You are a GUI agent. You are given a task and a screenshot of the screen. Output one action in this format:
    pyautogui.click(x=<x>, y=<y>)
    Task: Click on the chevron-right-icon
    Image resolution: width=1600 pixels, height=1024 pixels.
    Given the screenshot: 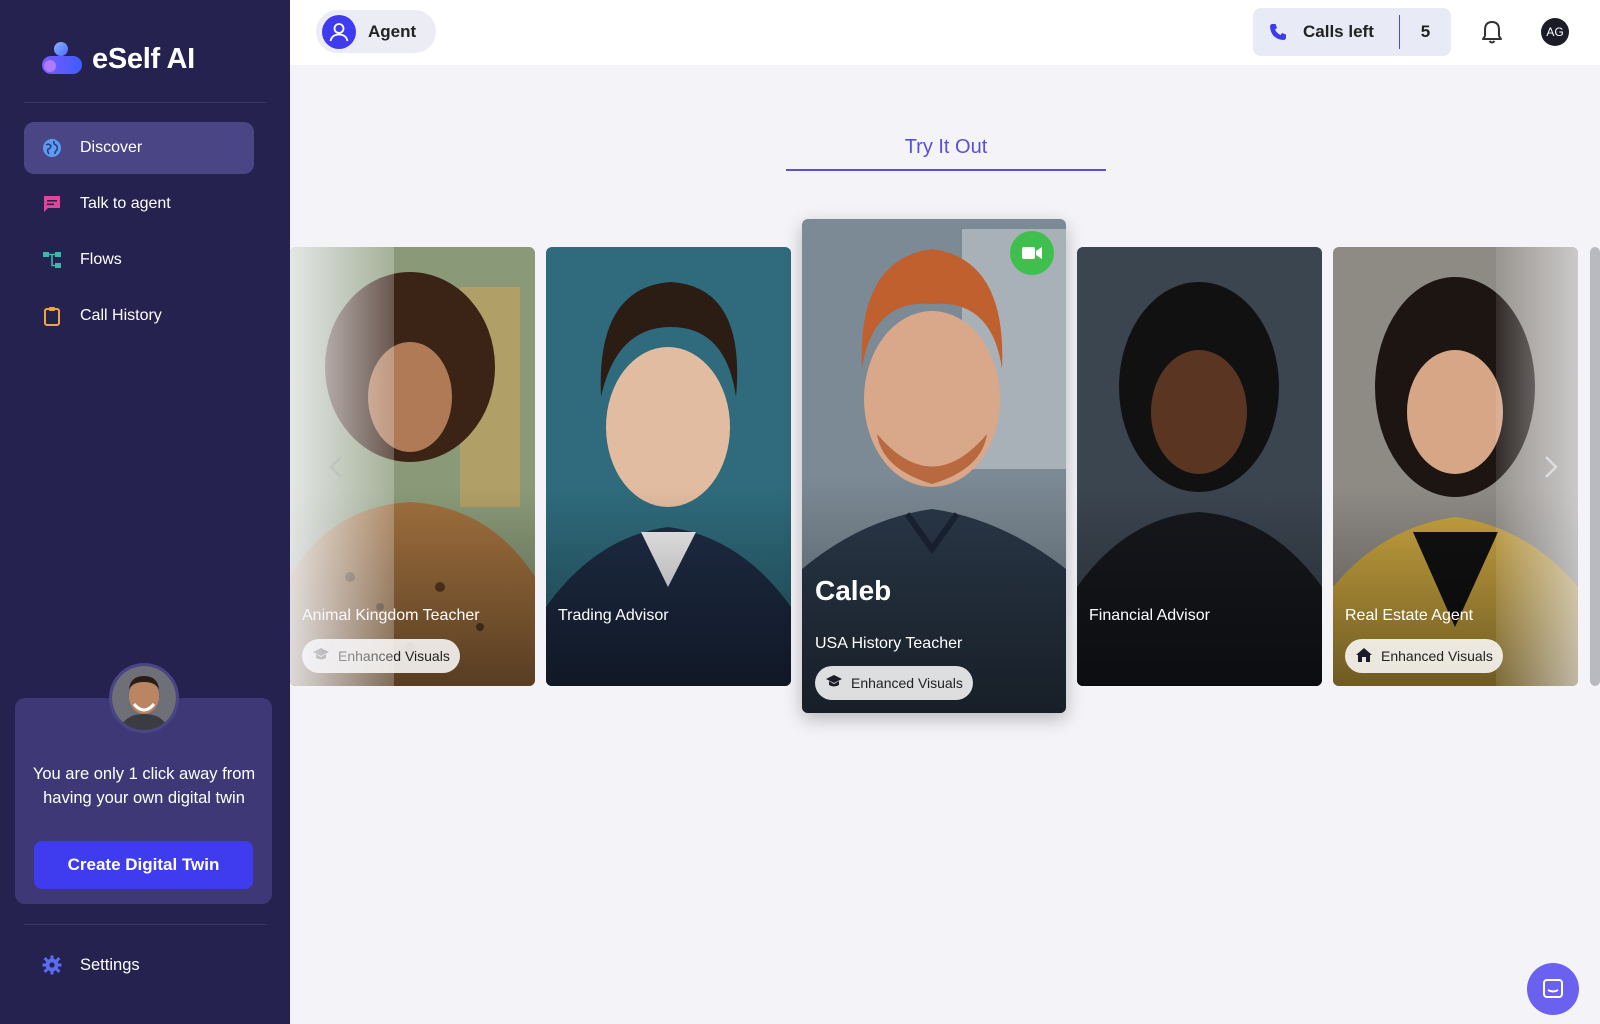 What is the action you would take?
    pyautogui.click(x=1551, y=467)
    